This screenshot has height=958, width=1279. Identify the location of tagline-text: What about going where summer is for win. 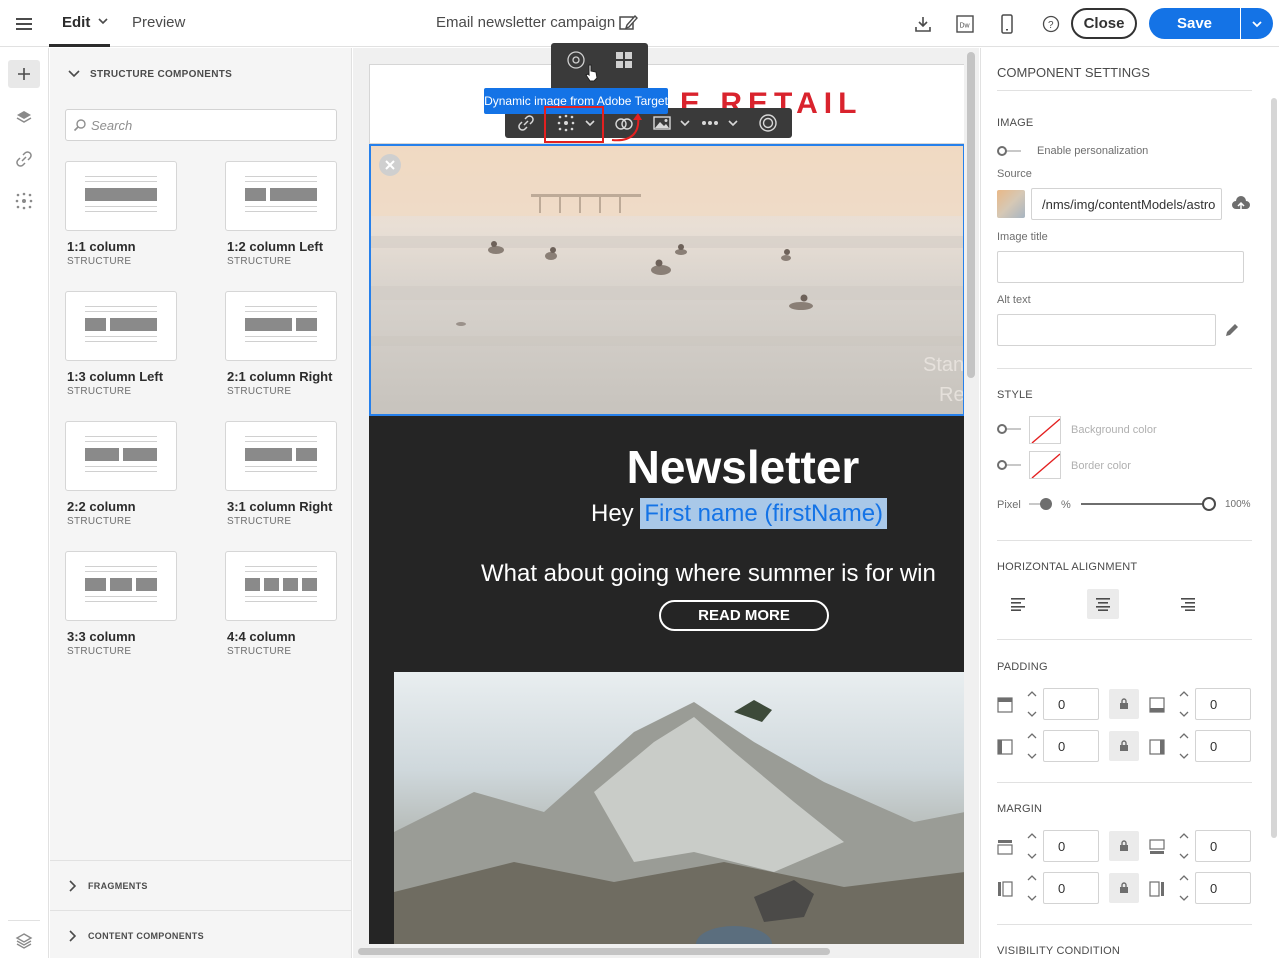
(708, 573).